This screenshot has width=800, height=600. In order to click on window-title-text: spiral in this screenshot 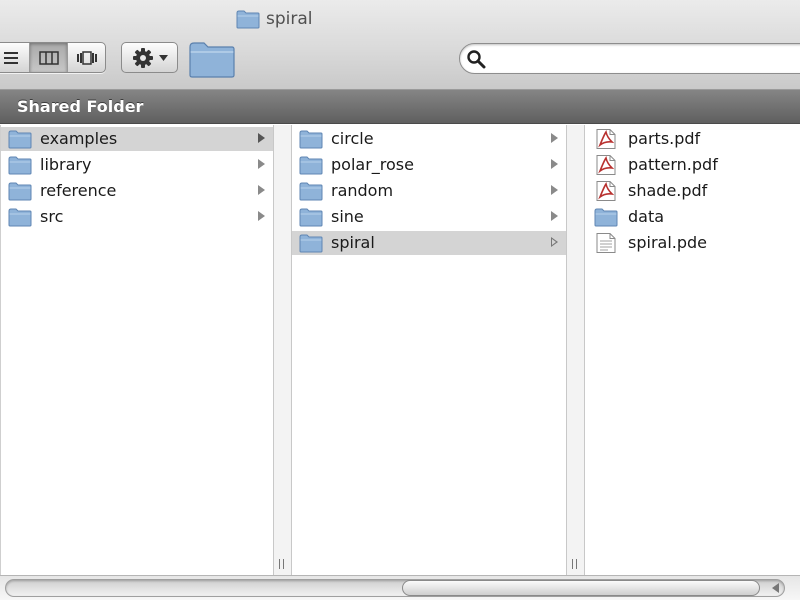, I will do `click(289, 19)`.